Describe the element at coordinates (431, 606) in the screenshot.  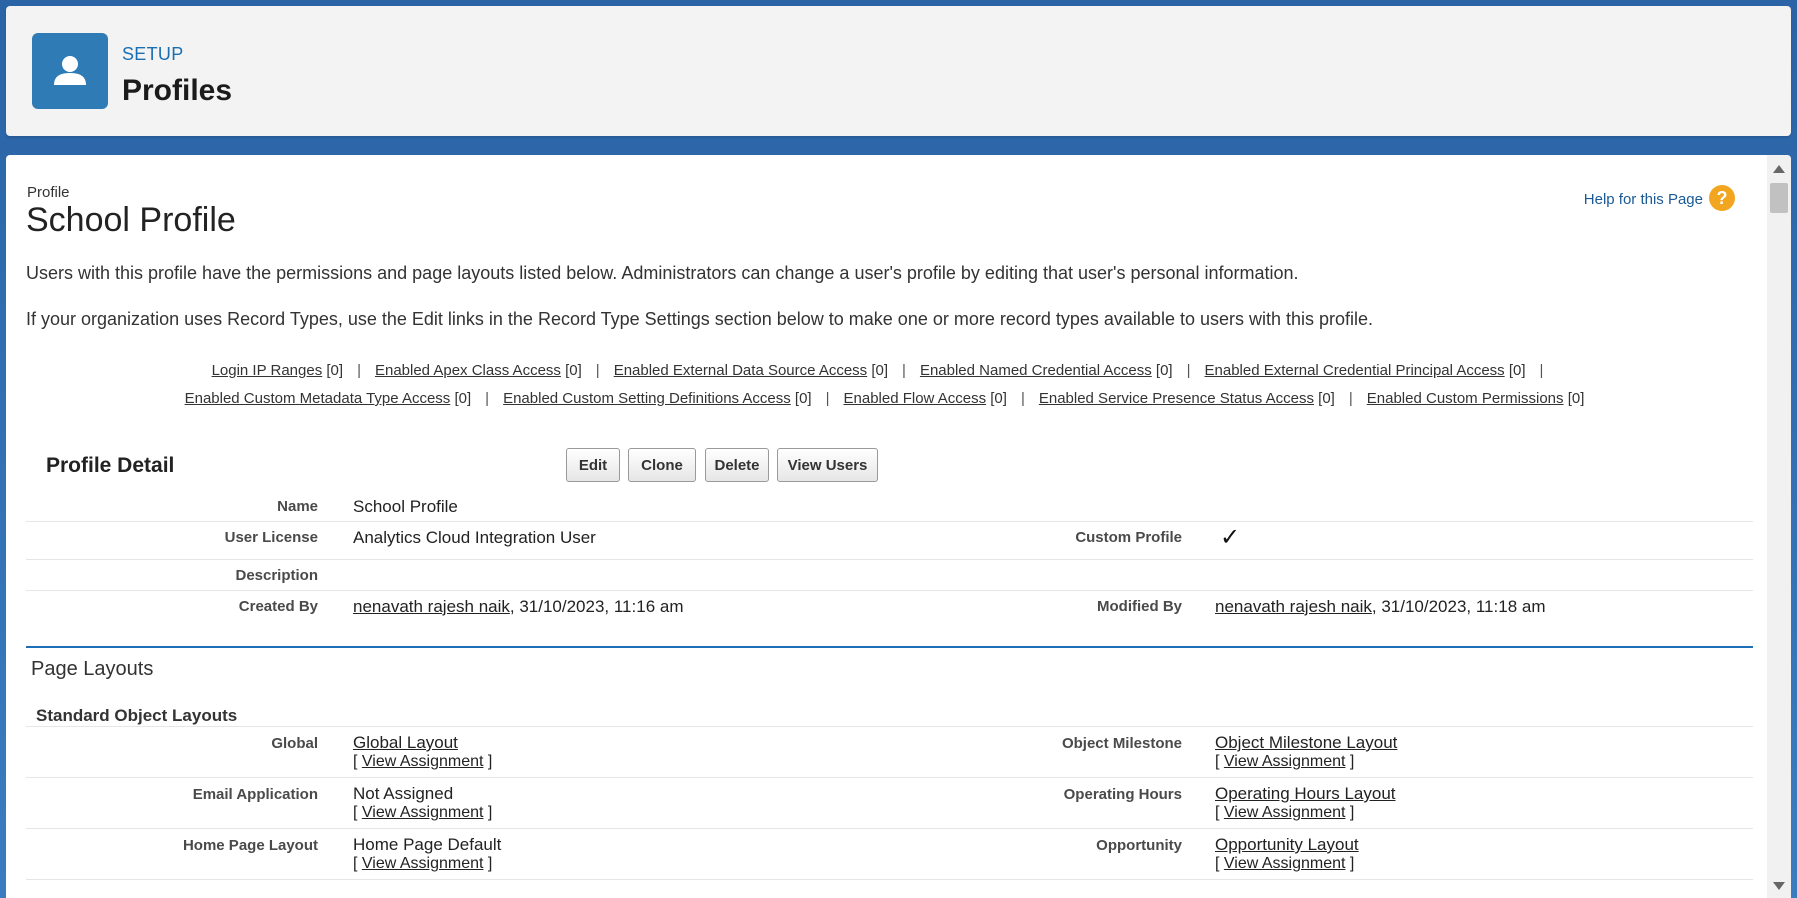
I see `created-by-user-link: nenavath rajesh naik` at that location.